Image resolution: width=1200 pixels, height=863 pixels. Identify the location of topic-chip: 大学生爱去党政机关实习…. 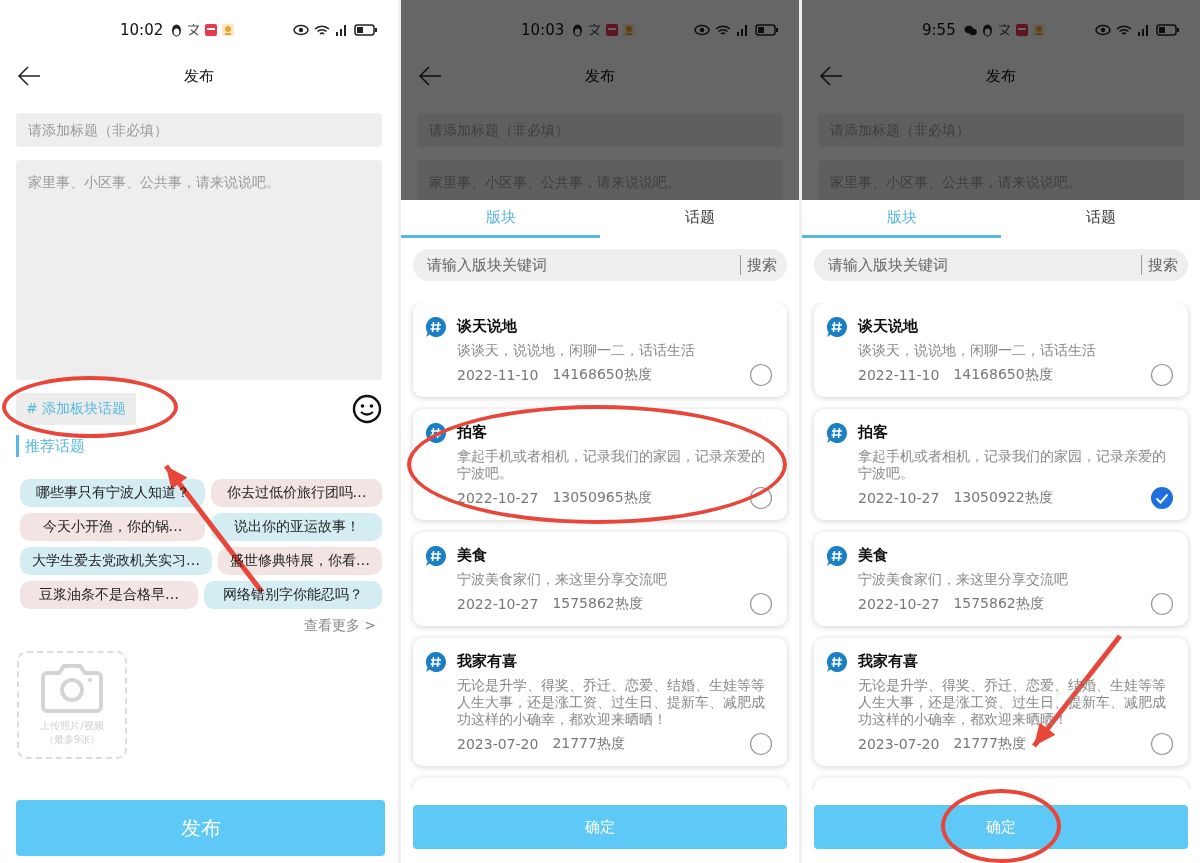
(116, 561).